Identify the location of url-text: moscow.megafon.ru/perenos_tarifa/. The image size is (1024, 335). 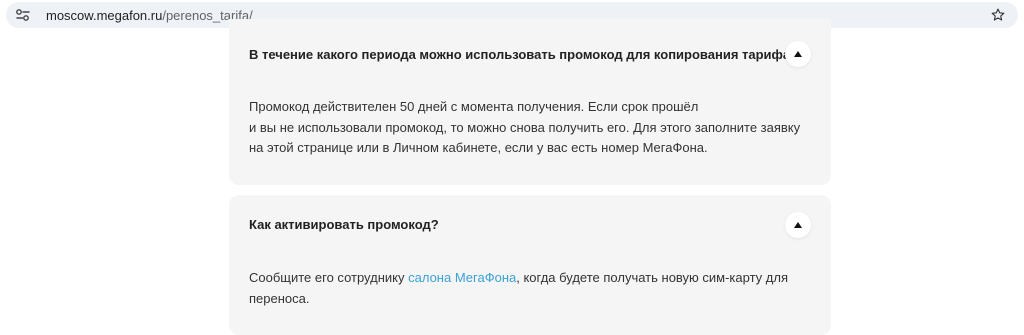
(149, 15).